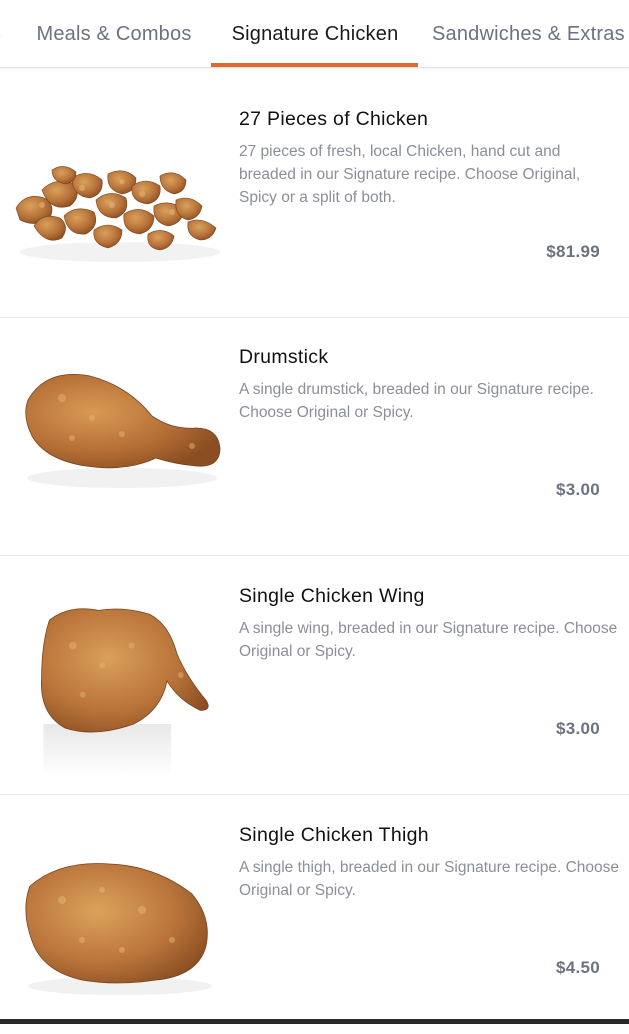 The height and width of the screenshot is (1034, 629). What do you see at coordinates (3, 33) in the screenshot?
I see `tab-previous-category: s` at bounding box center [3, 33].